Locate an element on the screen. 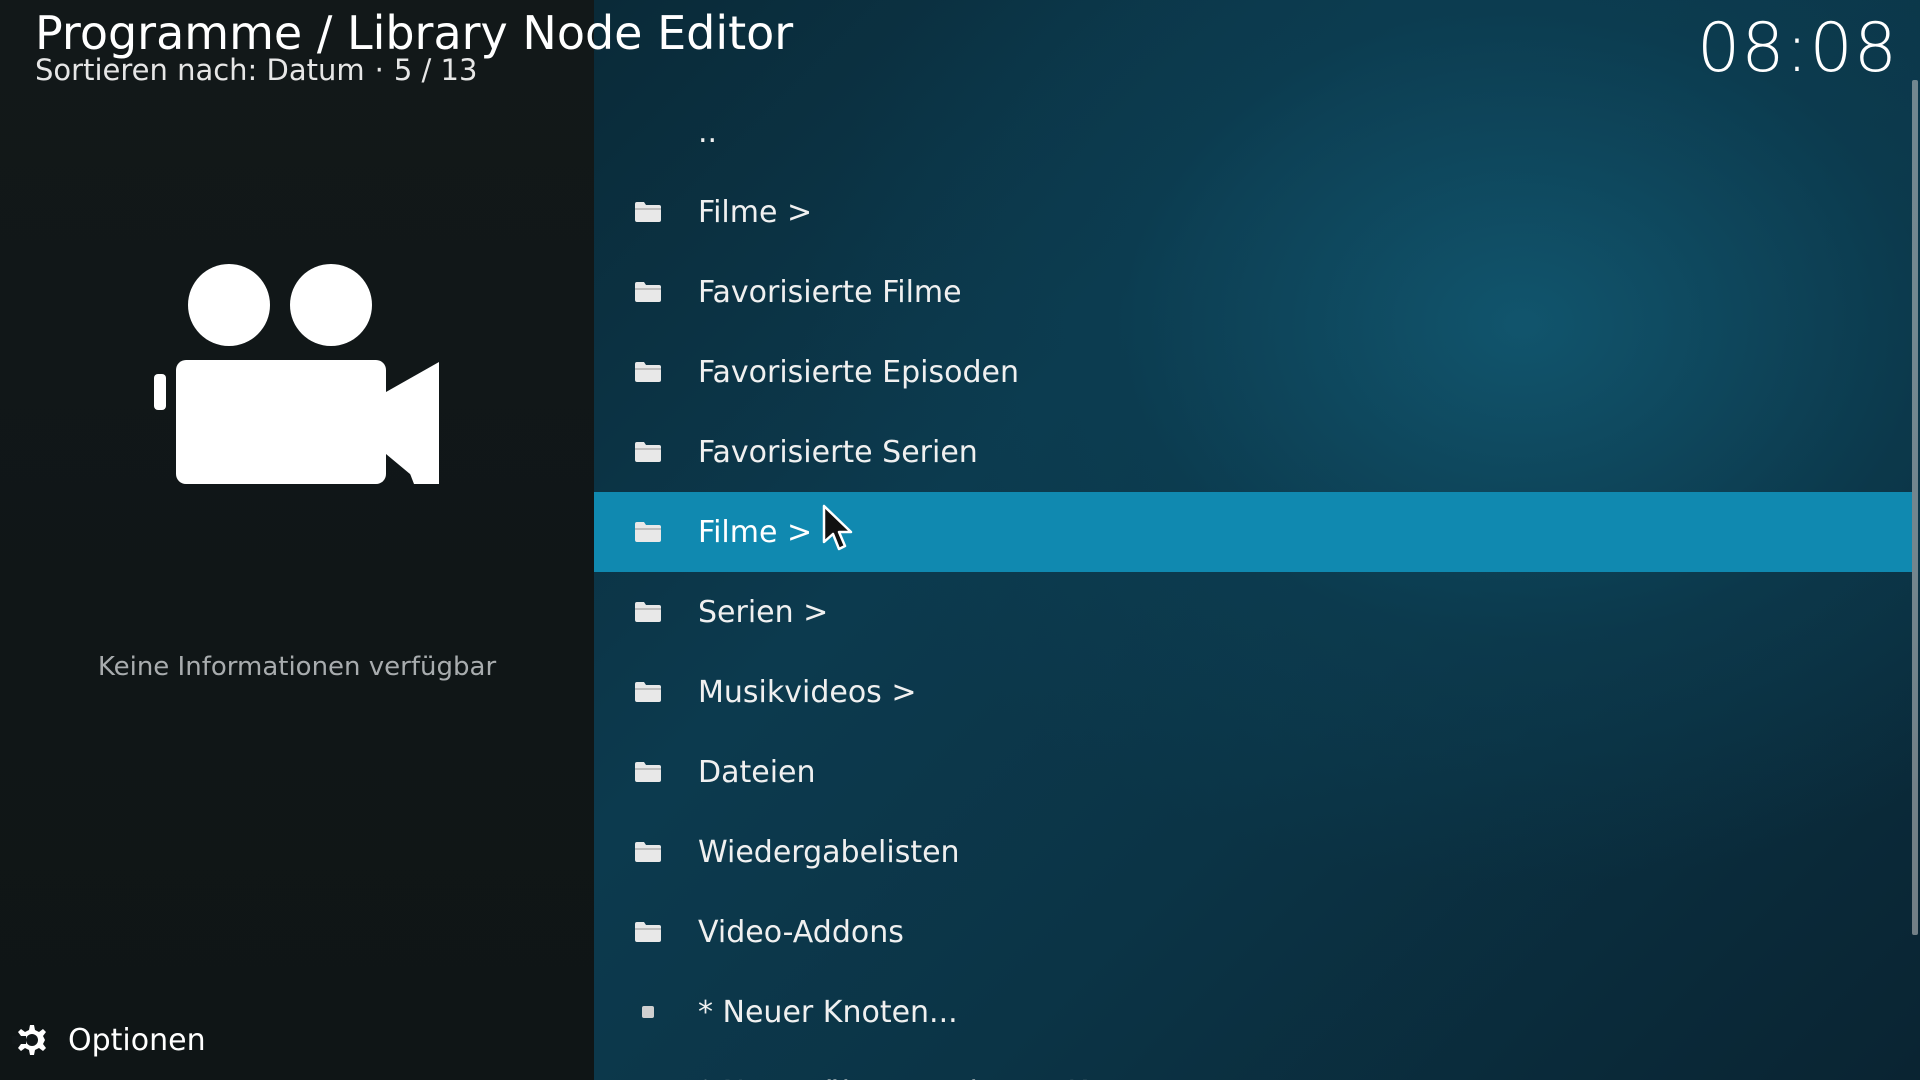 The height and width of the screenshot is (1080, 1920). options-label: Optionen is located at coordinates (137, 1040).